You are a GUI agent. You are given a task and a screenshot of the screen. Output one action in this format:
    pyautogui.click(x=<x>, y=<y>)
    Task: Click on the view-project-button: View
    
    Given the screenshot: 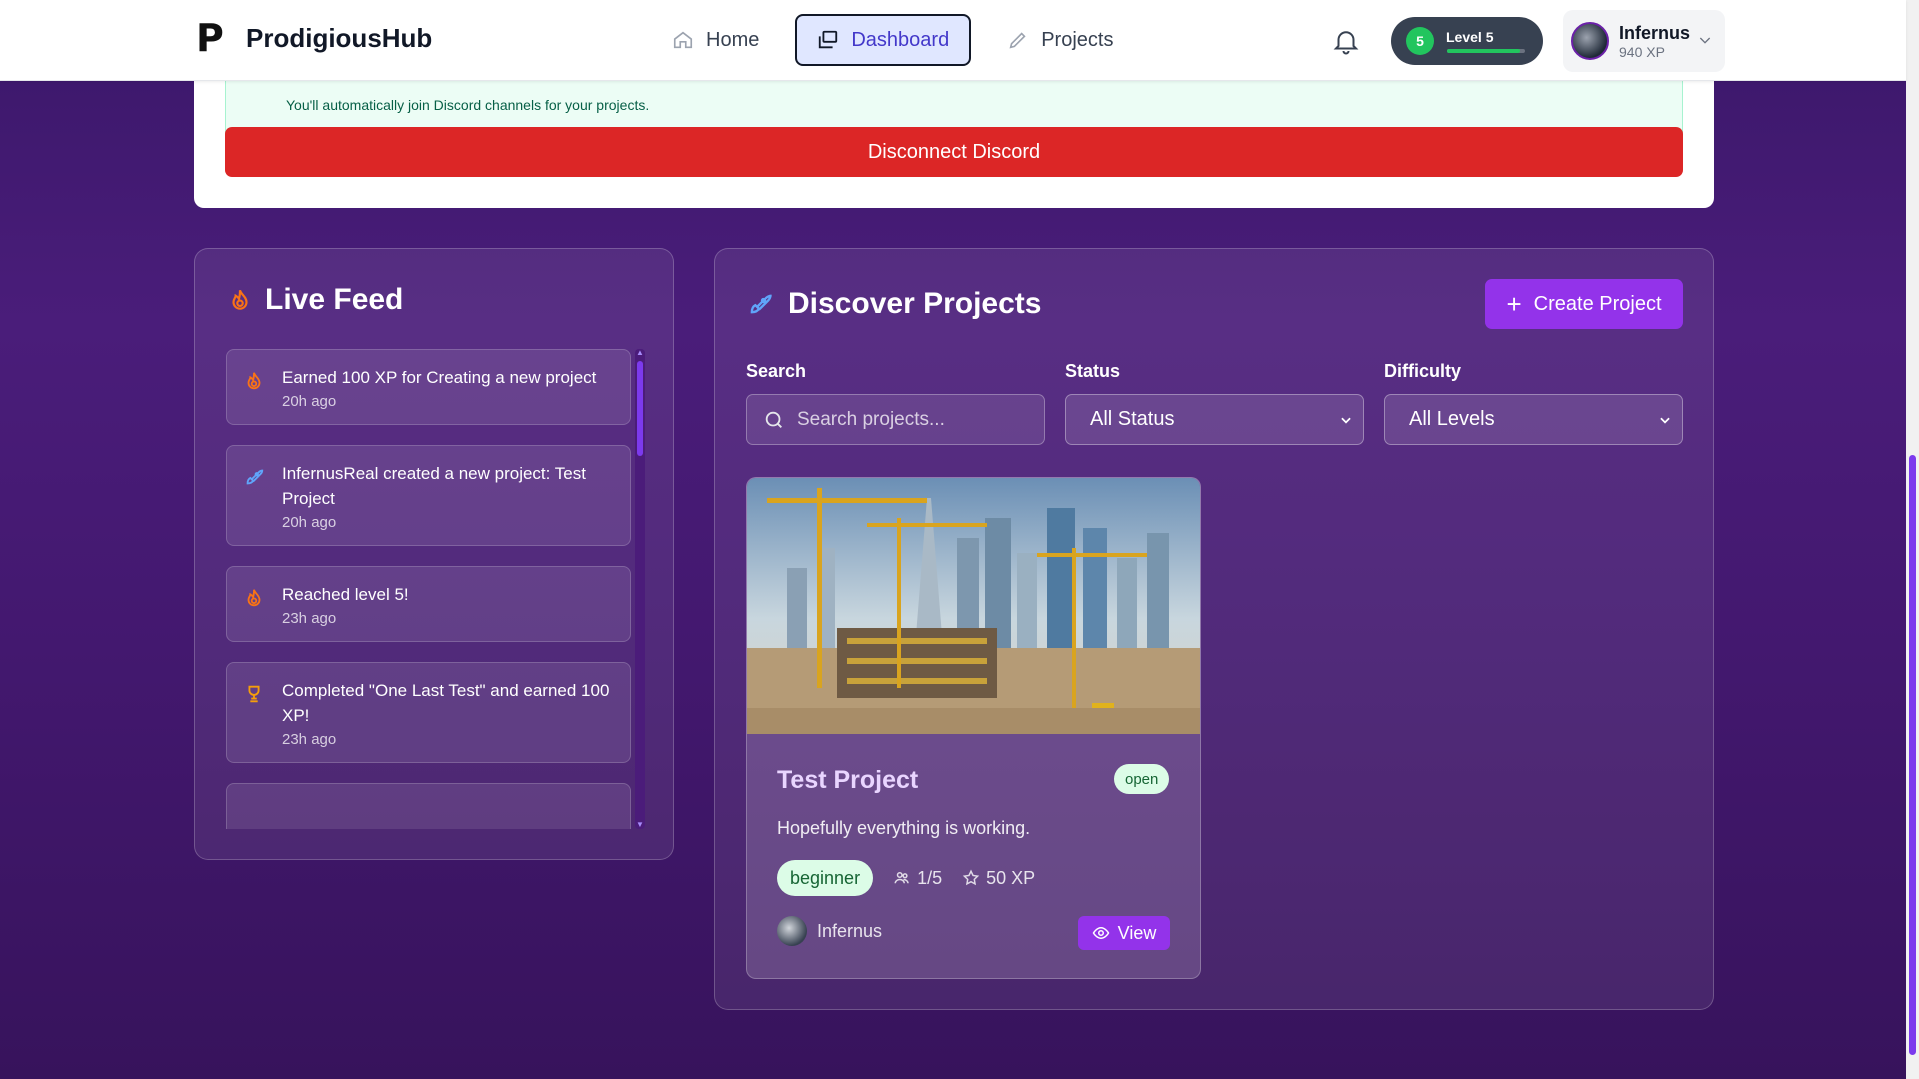 What is the action you would take?
    pyautogui.click(x=1124, y=933)
    